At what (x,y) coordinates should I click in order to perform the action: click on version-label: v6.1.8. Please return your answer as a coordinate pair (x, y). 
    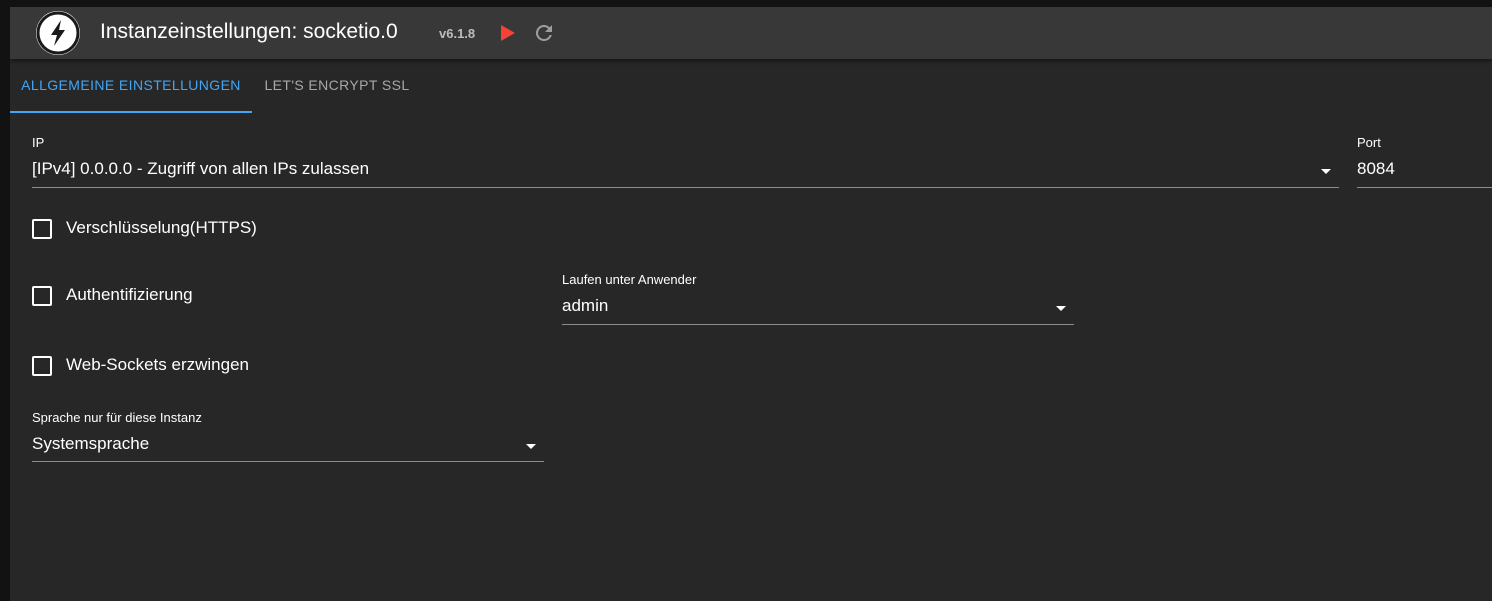
    Looking at the image, I should click on (457, 33).